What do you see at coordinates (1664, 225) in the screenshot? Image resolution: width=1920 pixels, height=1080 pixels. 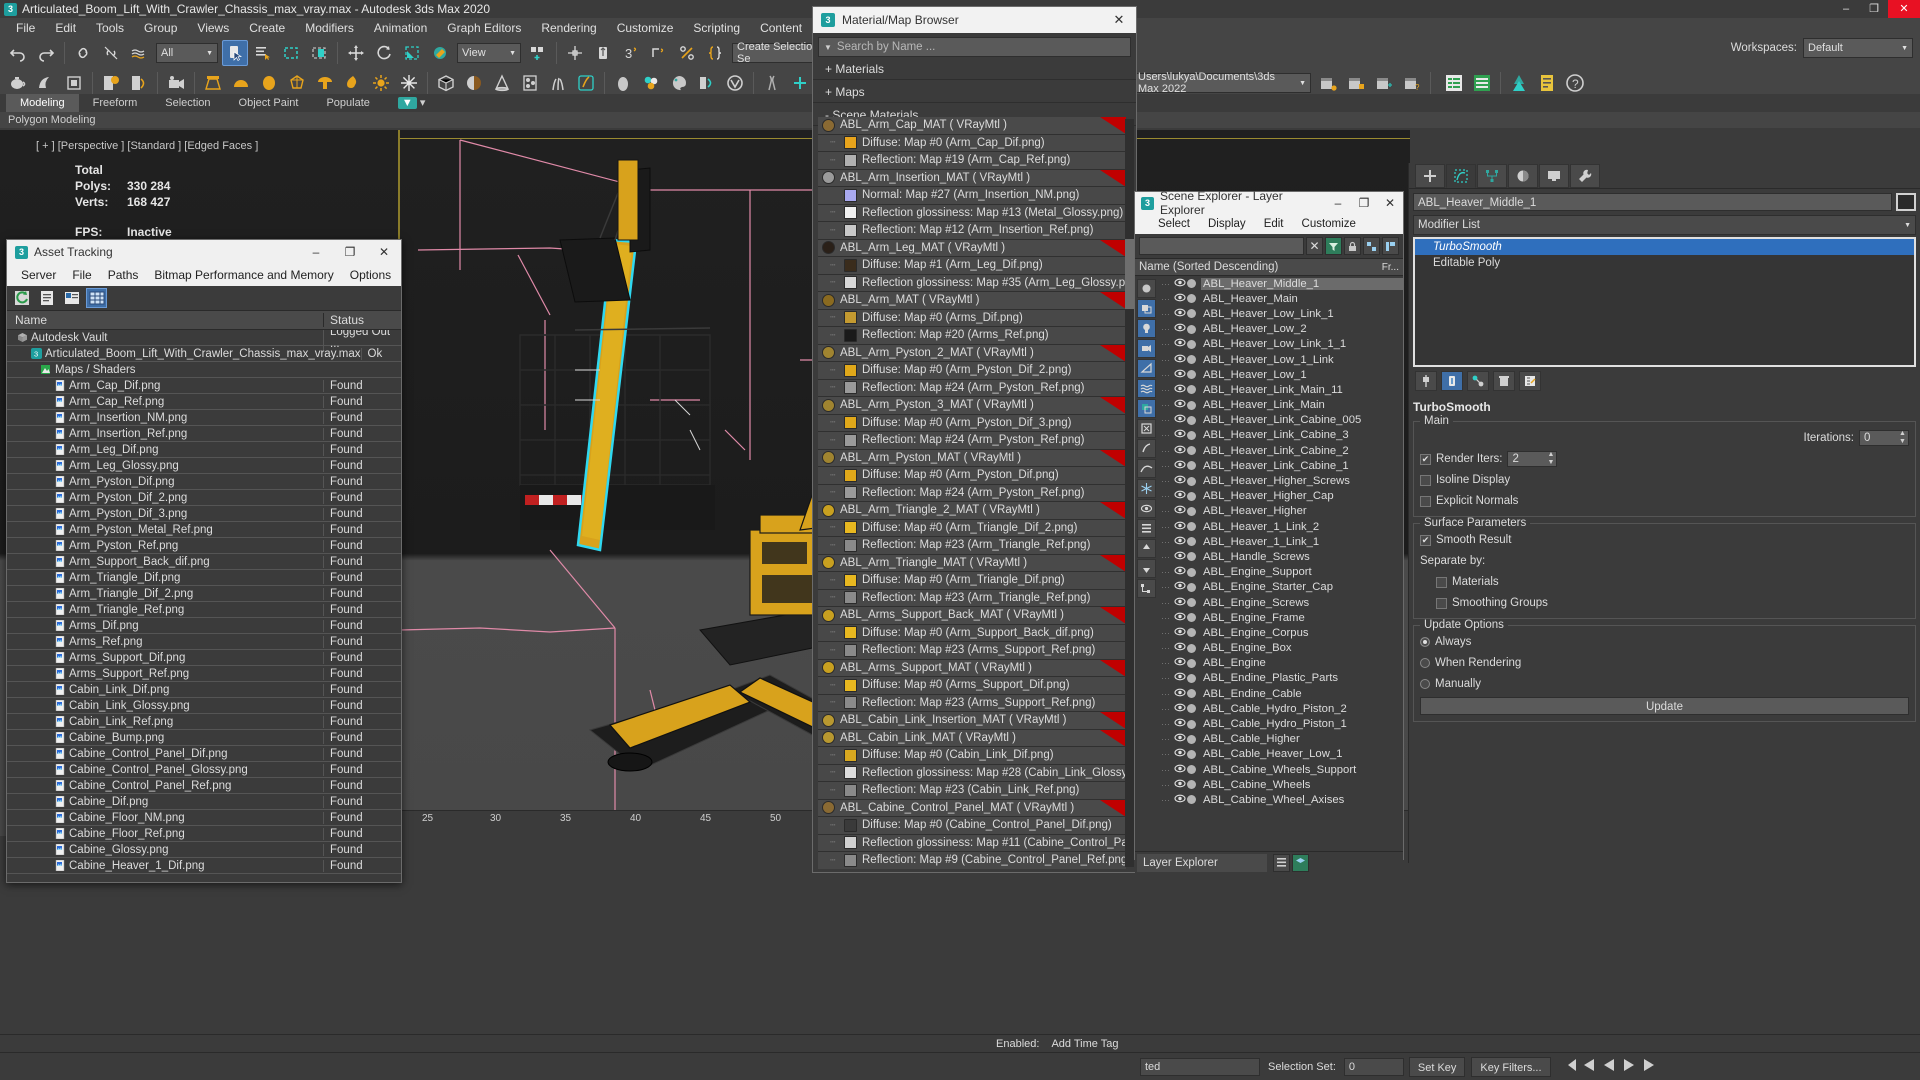 I see `modifier-list-dropdown: Modifier List ▼` at bounding box center [1664, 225].